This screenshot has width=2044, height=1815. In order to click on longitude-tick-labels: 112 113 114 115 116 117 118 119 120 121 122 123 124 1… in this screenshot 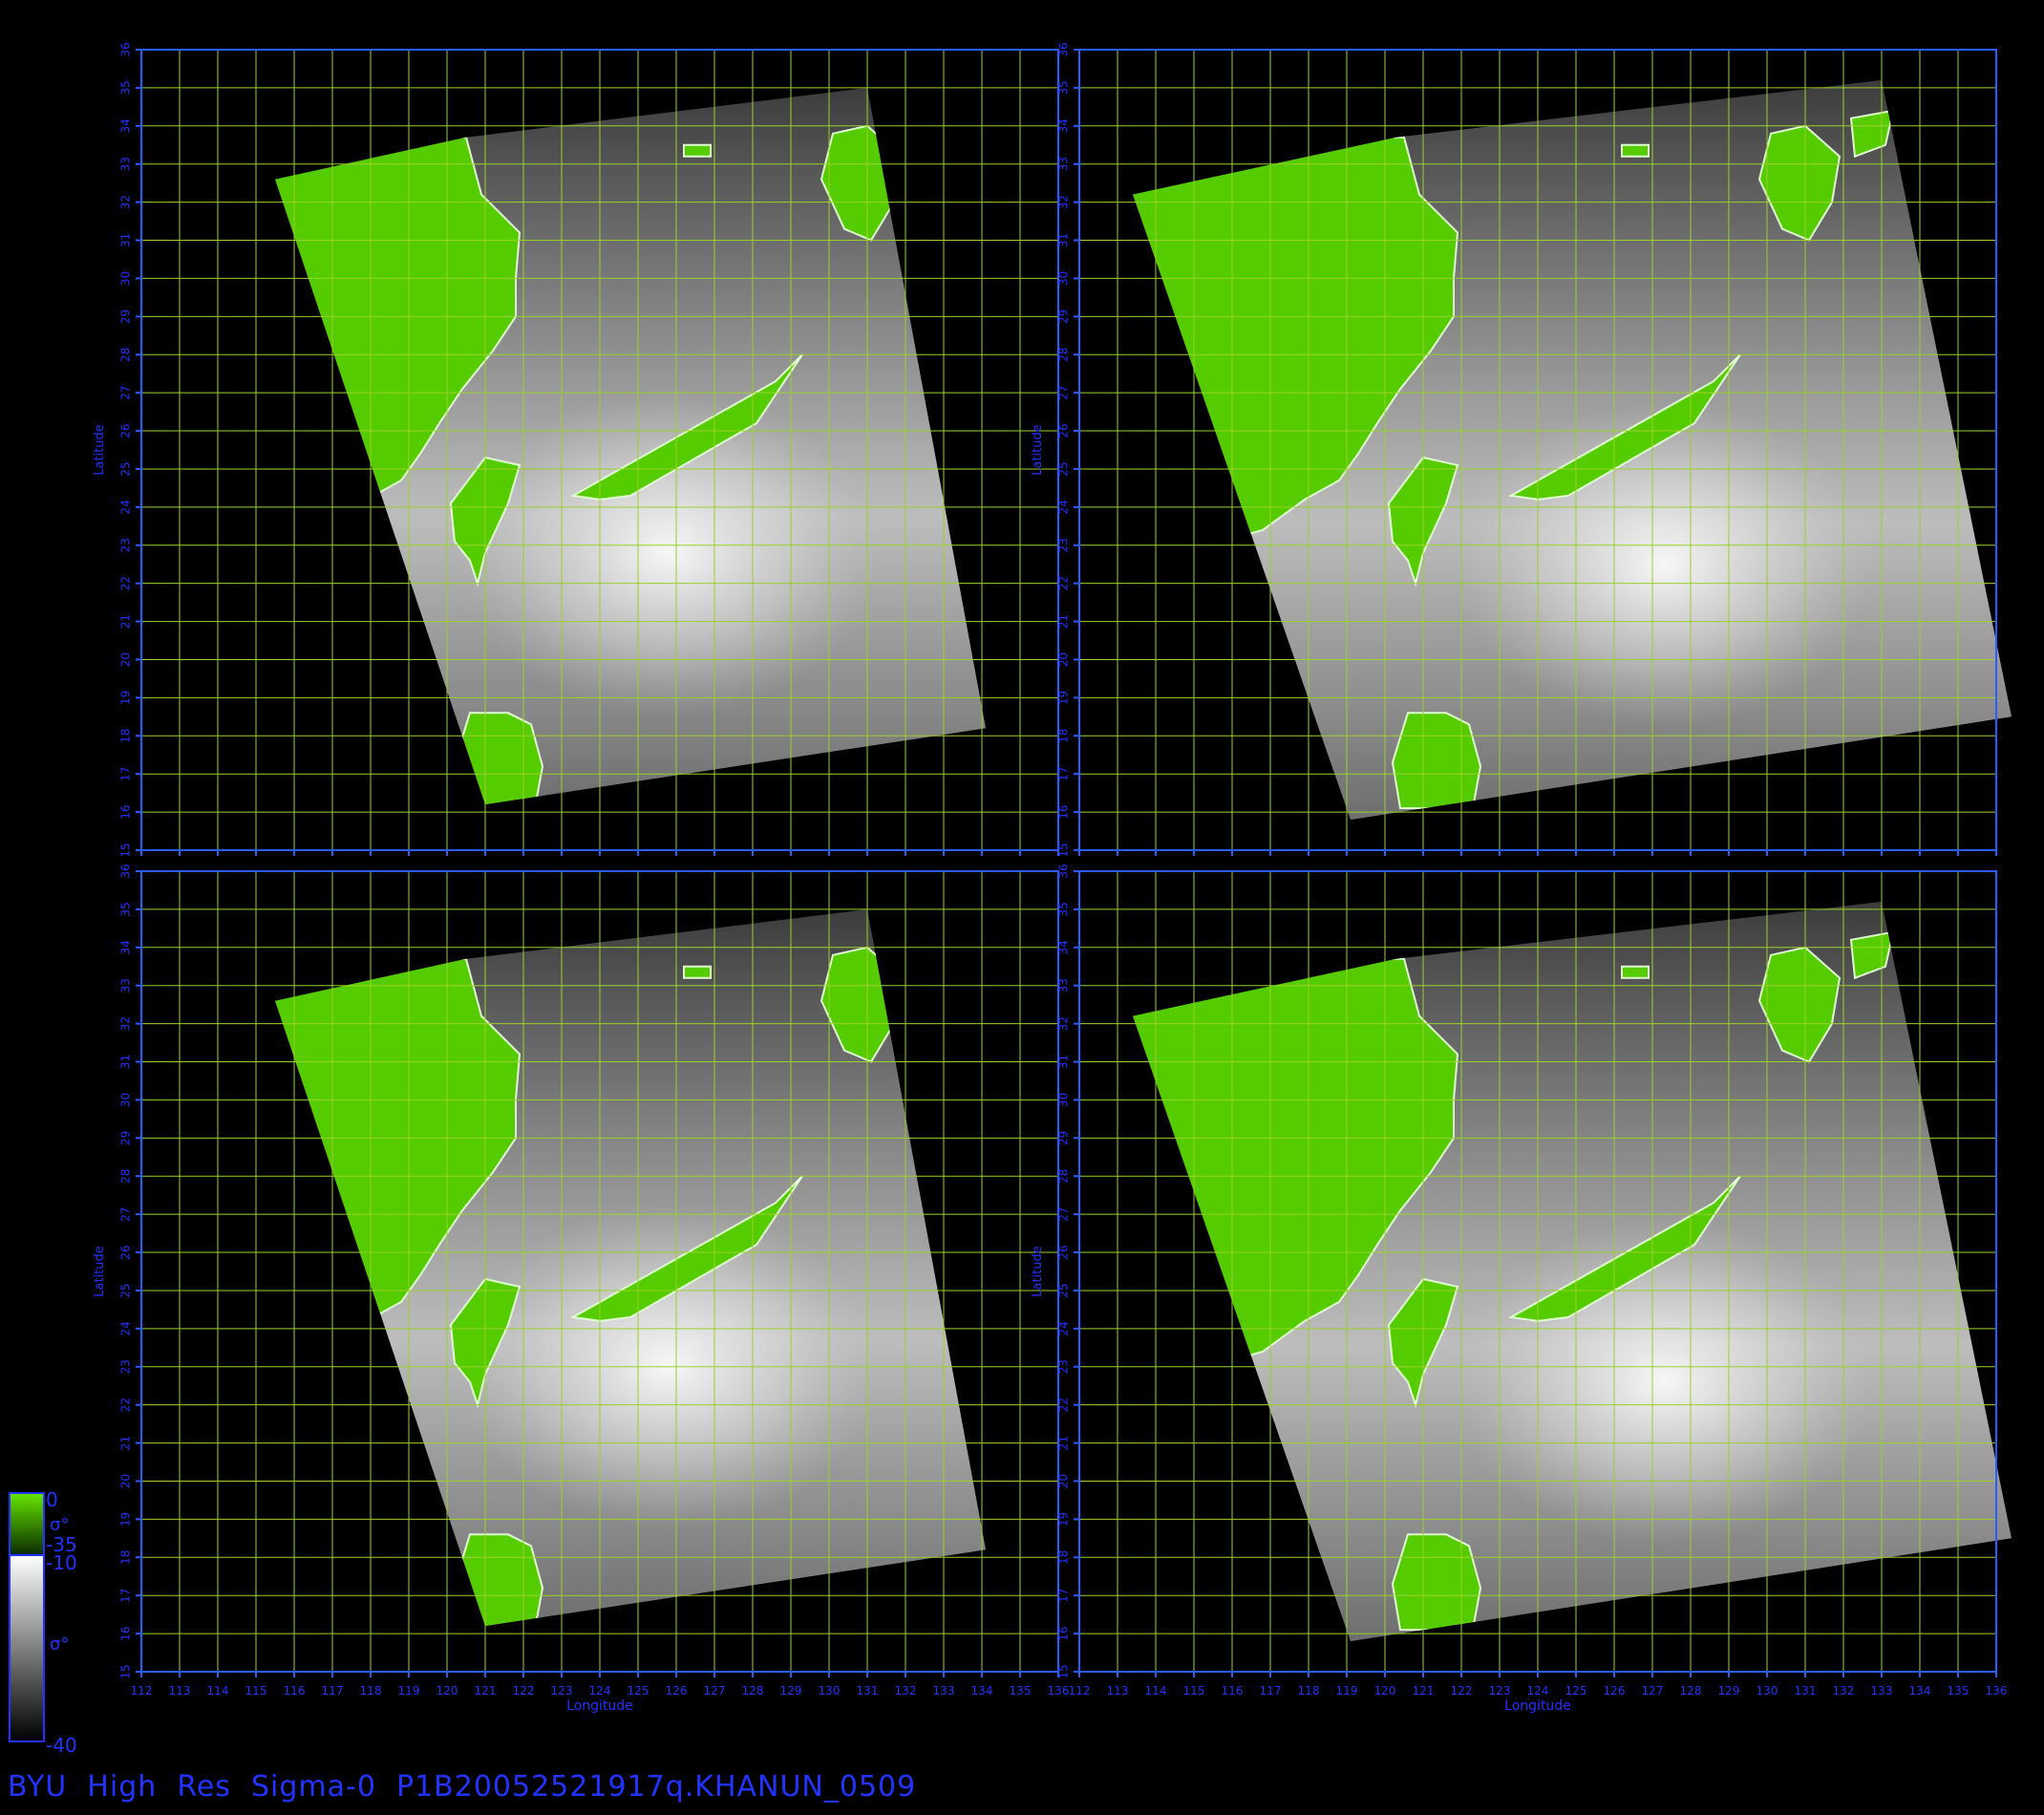, I will do `click(600, 1691)`.